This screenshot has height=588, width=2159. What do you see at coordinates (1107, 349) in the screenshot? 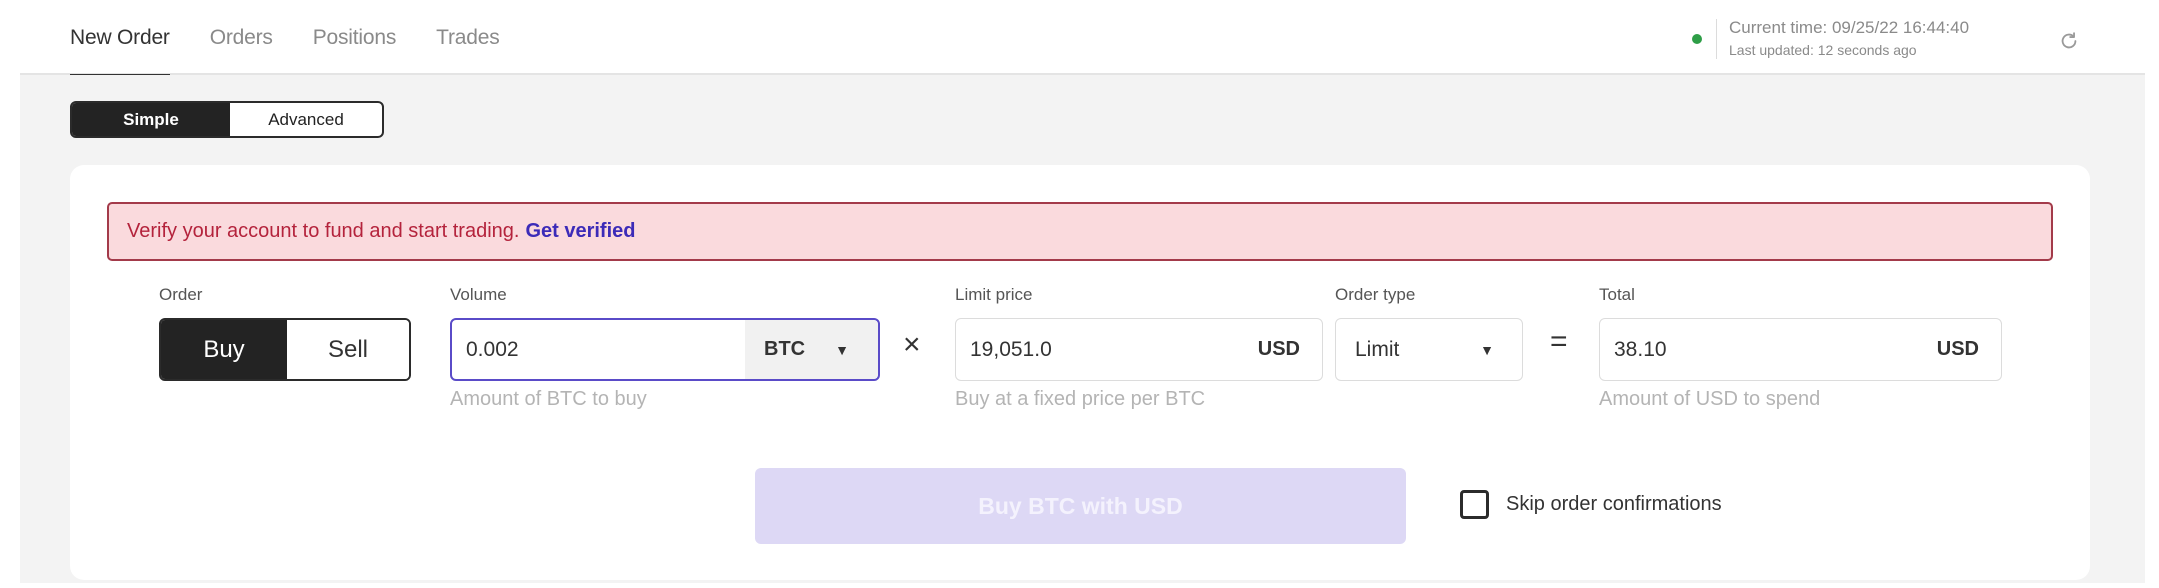
I see `limit-price-input` at bounding box center [1107, 349].